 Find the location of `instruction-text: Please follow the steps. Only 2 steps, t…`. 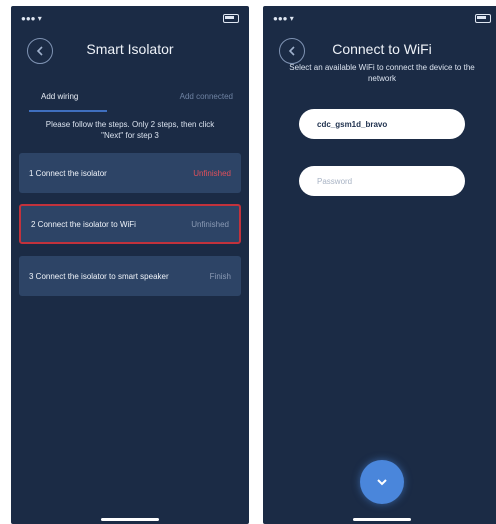

instruction-text: Please follow the steps. Only 2 steps, t… is located at coordinates (130, 130).